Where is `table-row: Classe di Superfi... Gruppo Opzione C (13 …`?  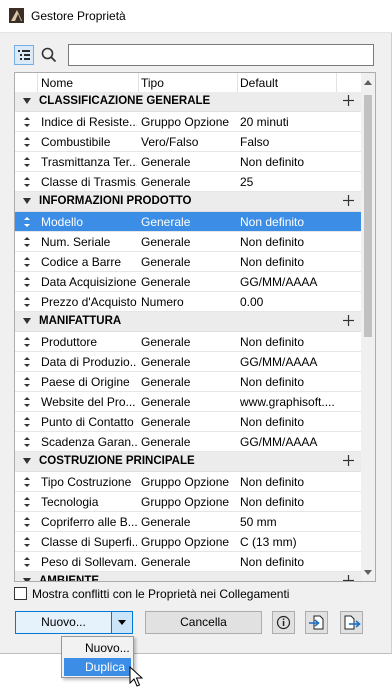 table-row: Classe di Superfi... Gruppo Opzione C (13 … is located at coordinates (188, 542).